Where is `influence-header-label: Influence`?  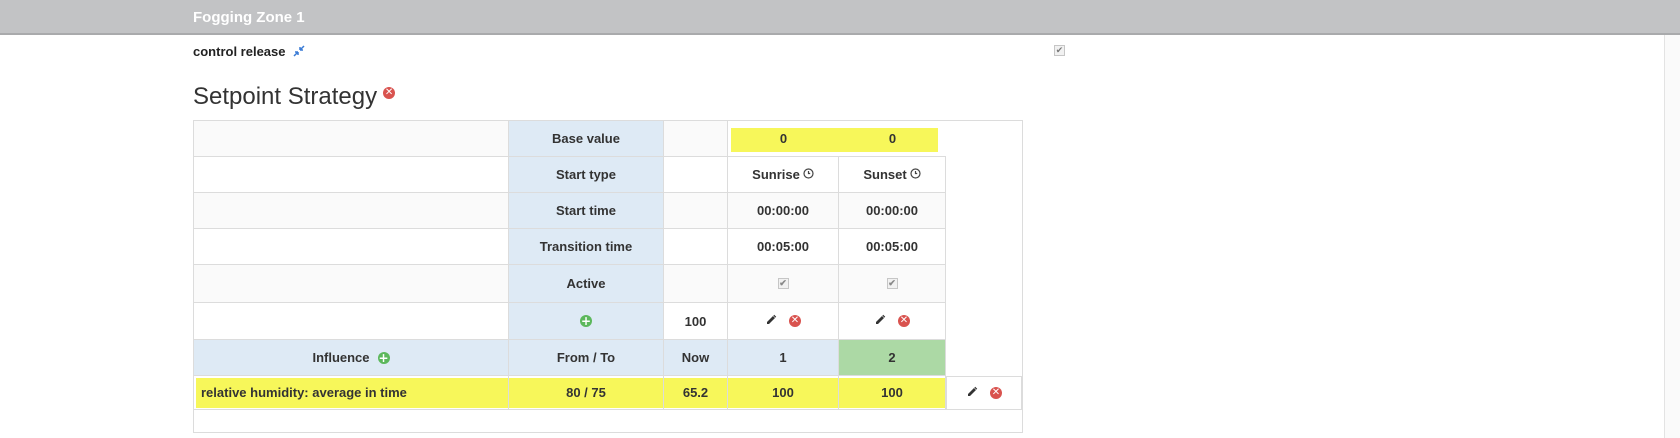 influence-header-label: Influence is located at coordinates (341, 357).